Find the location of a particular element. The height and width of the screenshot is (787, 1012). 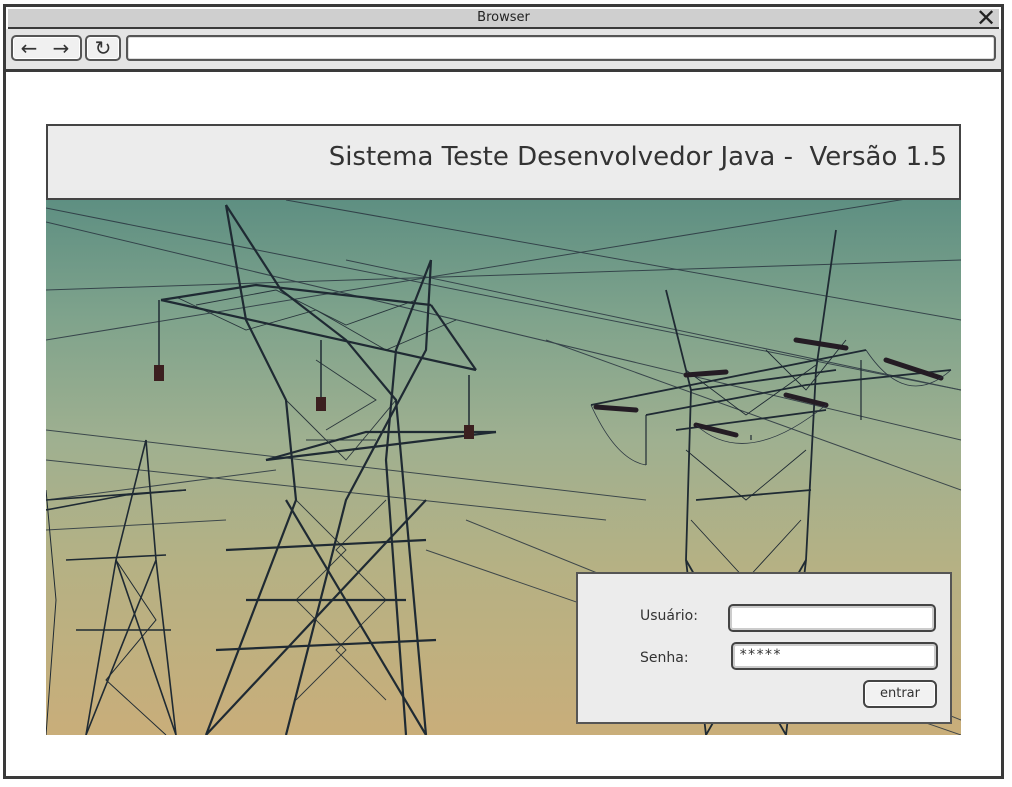

browser-titlebar: Browser ✕ is located at coordinates (503, 18).